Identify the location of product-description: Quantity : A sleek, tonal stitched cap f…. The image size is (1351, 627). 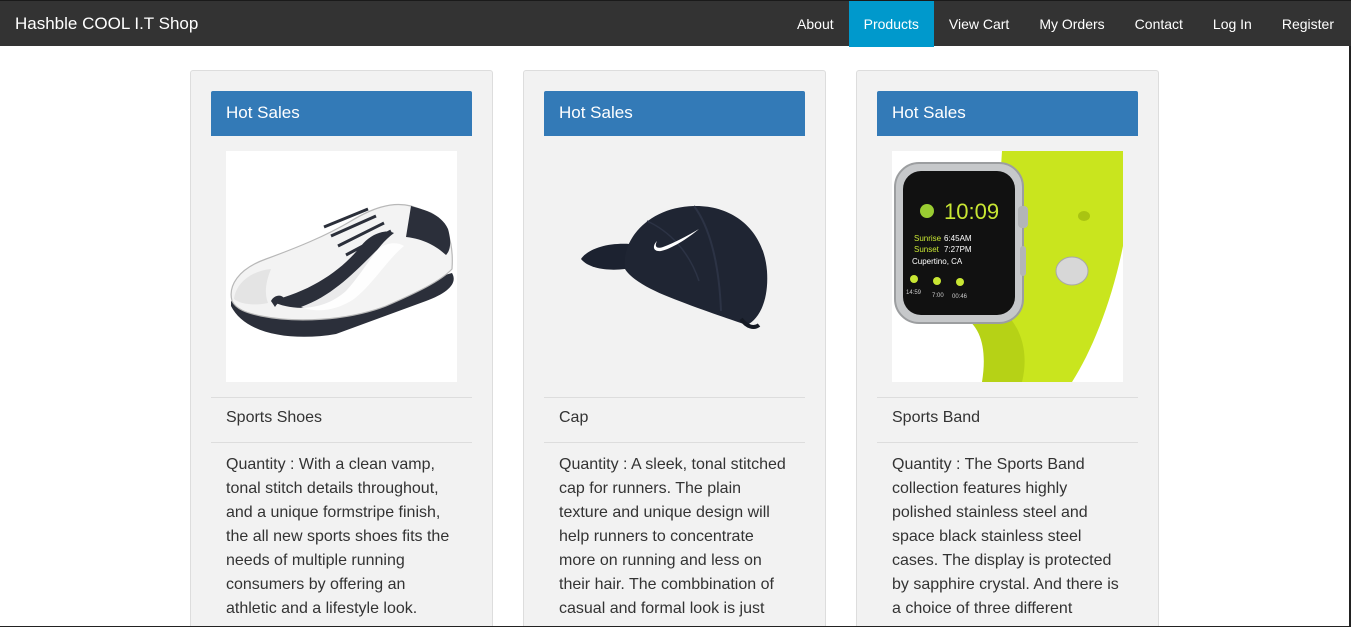
(674, 535).